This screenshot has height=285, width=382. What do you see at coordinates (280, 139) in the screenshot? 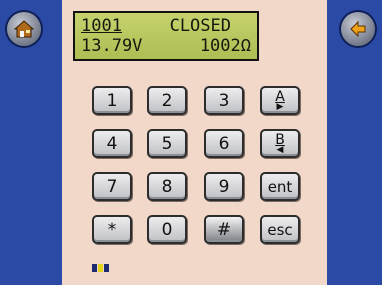
I see `key-b-label: B` at bounding box center [280, 139].